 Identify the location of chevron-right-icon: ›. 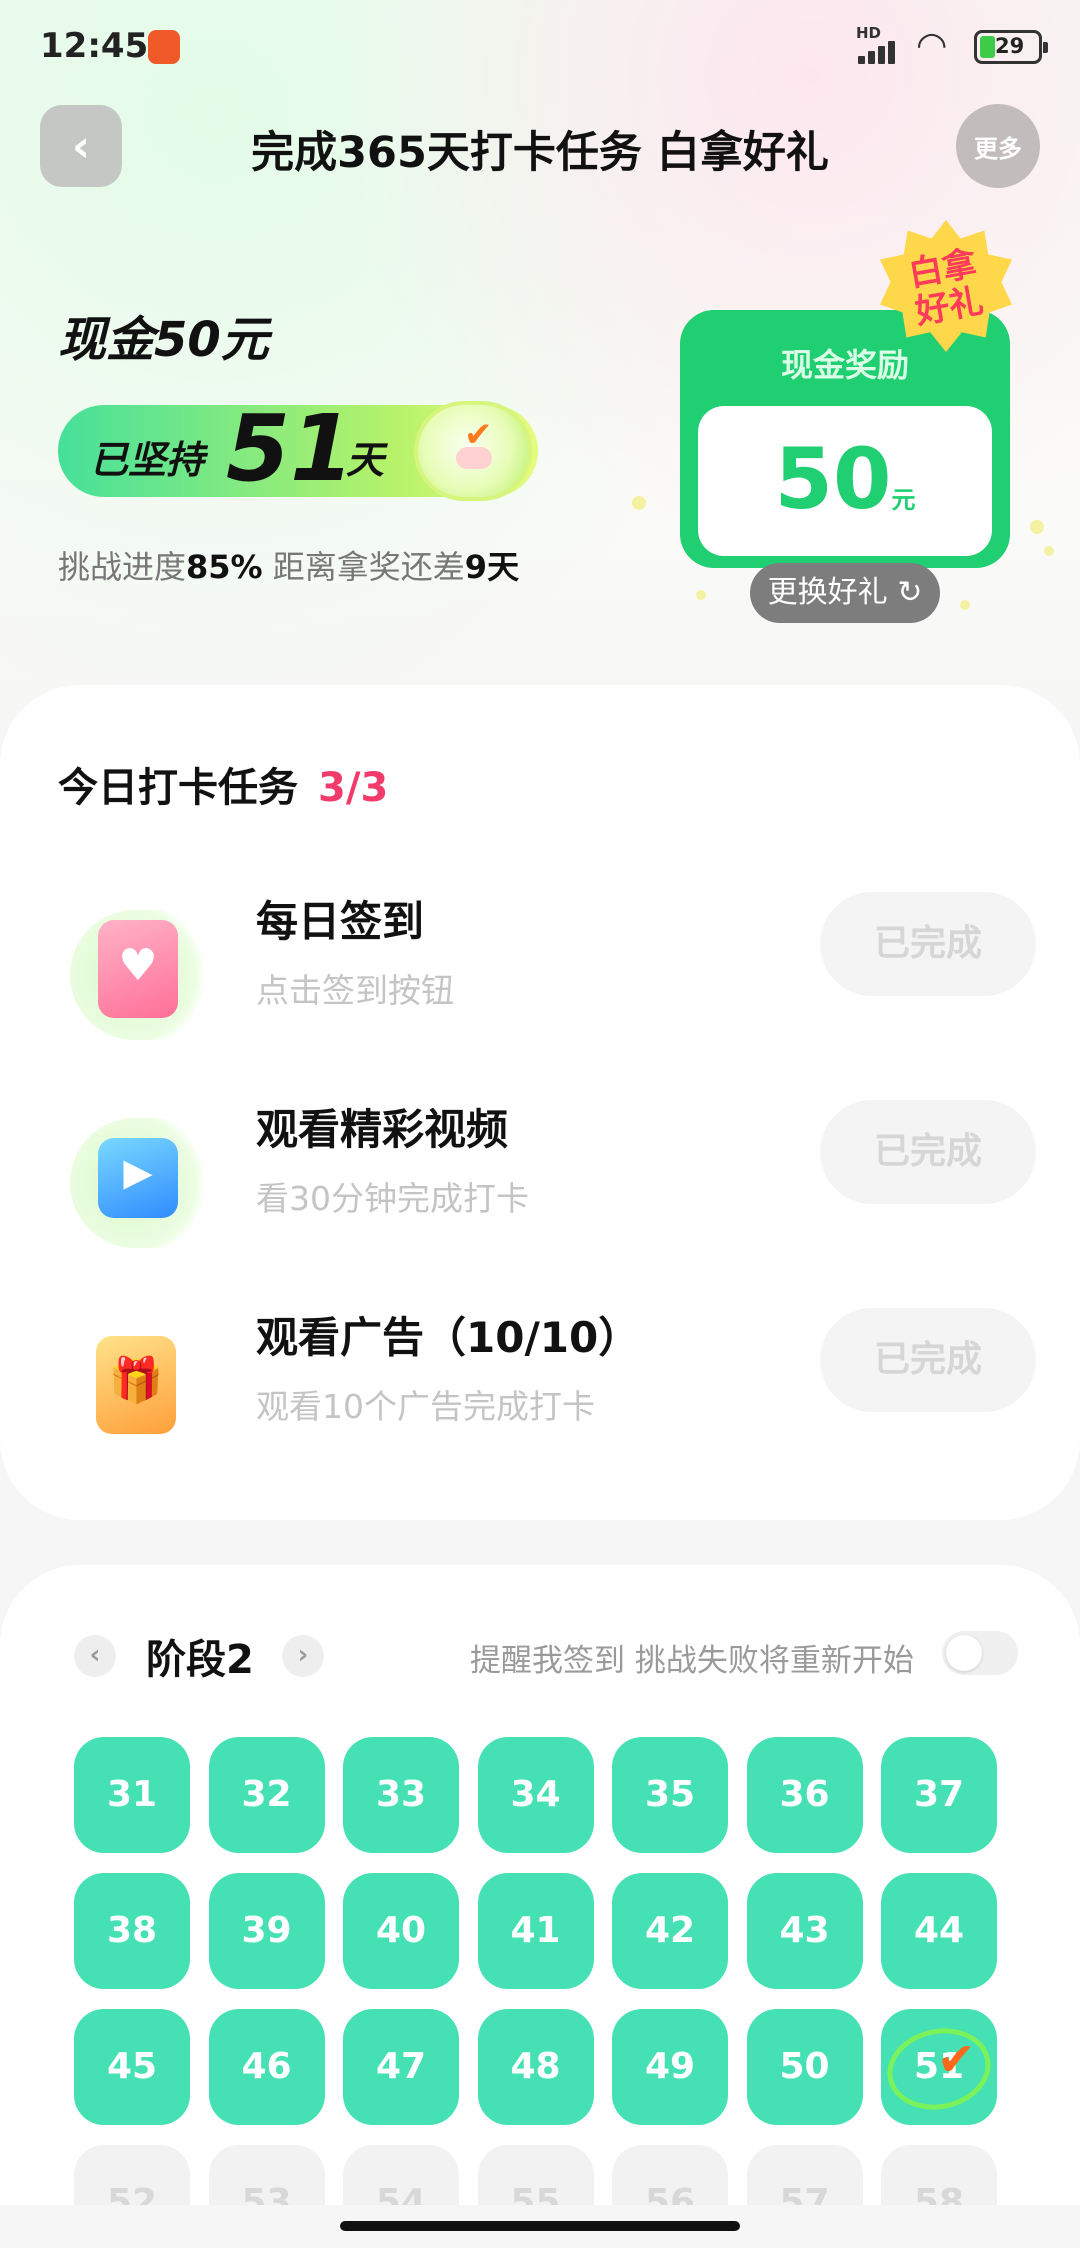
(303, 1656).